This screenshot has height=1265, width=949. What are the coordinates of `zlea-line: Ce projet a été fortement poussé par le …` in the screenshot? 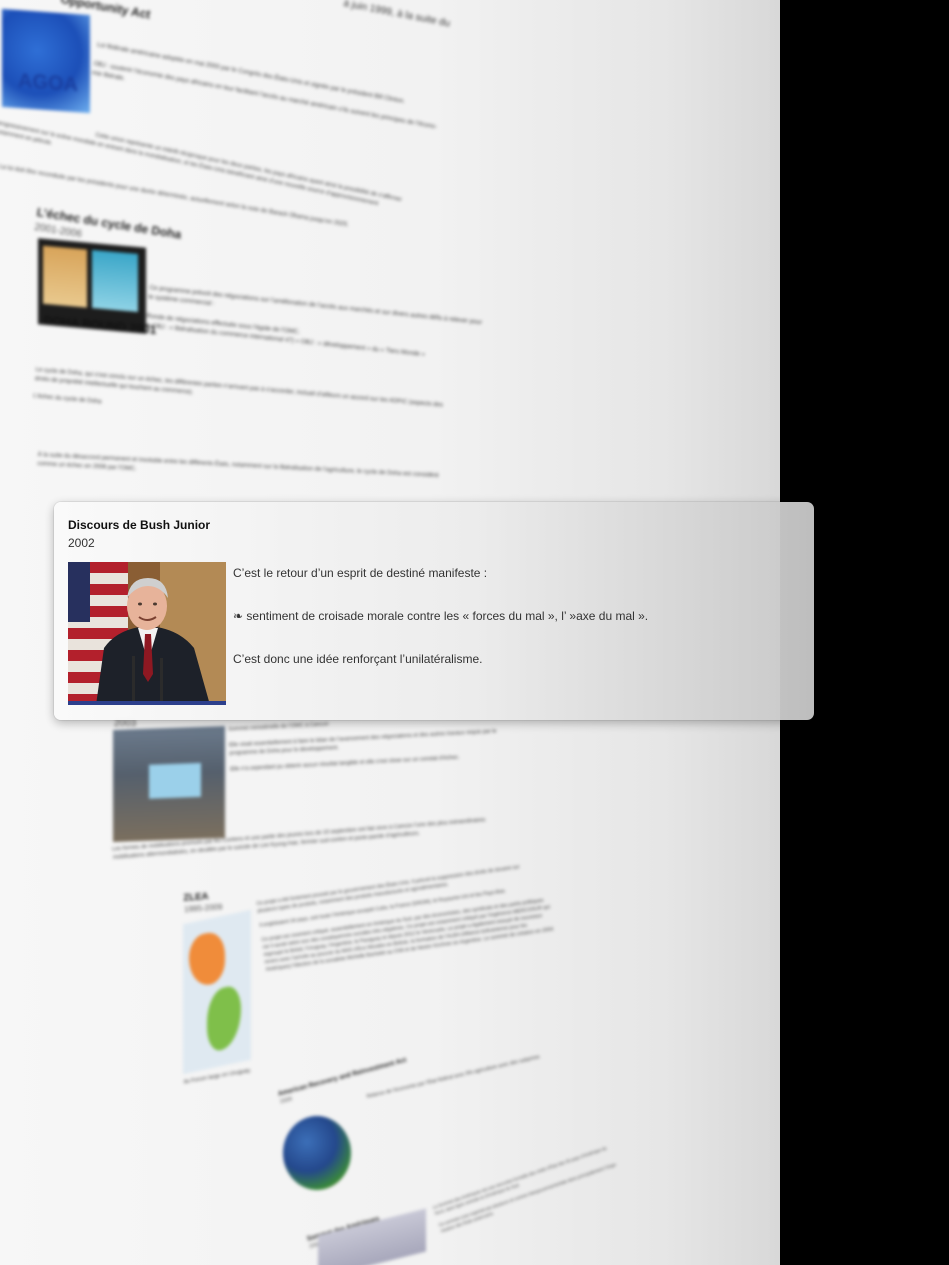 It's located at (388, 885).